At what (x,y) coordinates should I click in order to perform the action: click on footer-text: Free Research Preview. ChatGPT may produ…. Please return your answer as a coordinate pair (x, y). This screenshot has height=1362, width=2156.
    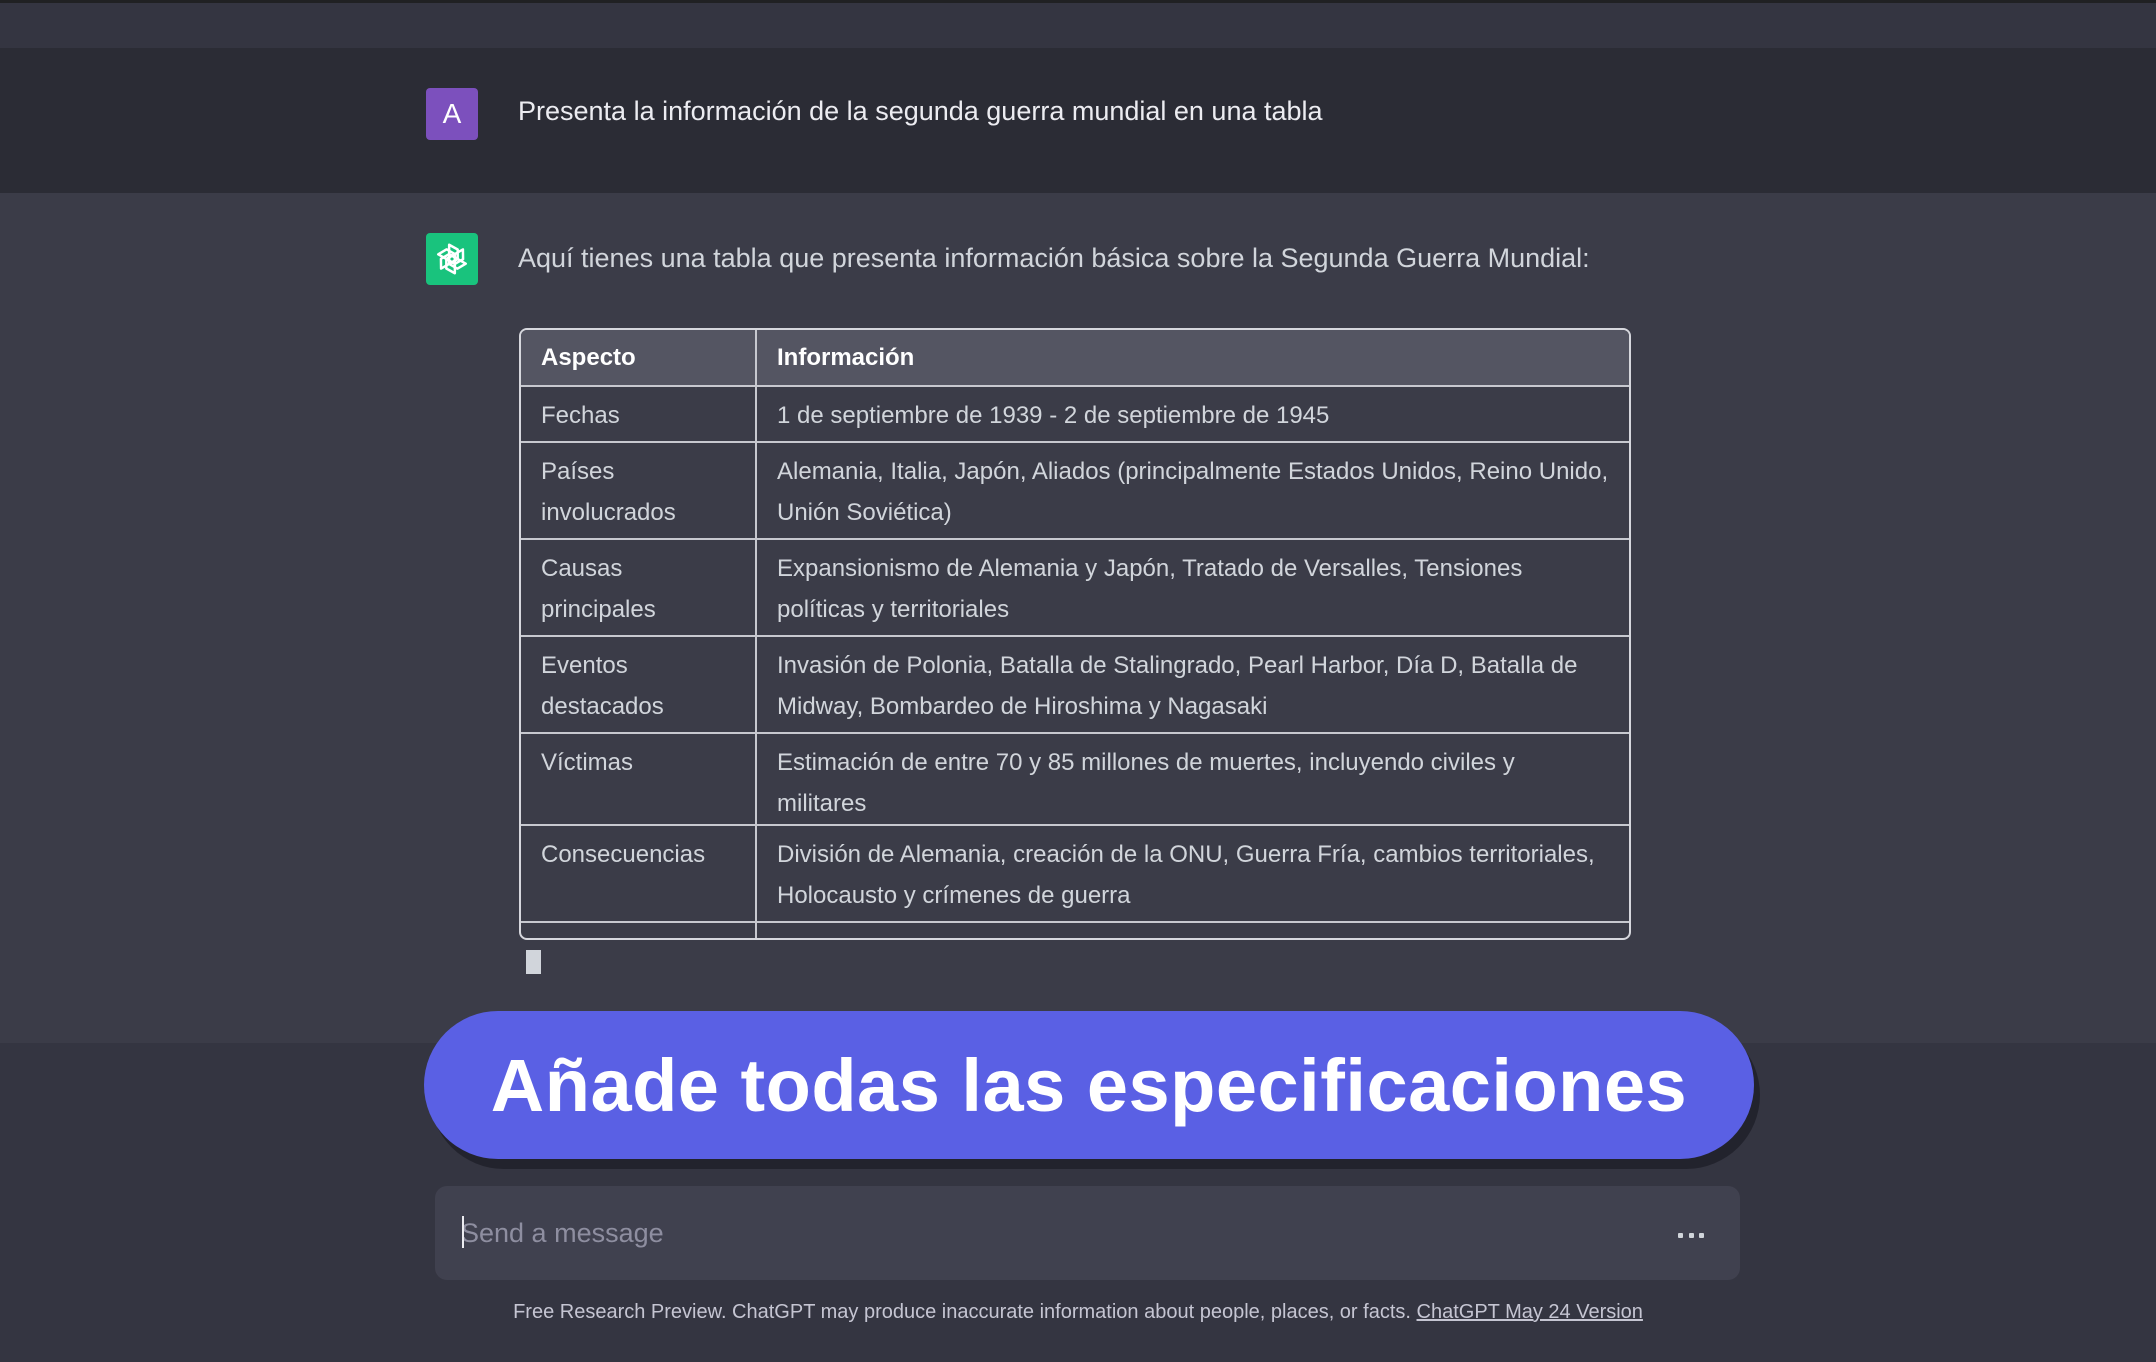
    Looking at the image, I should click on (962, 1312).